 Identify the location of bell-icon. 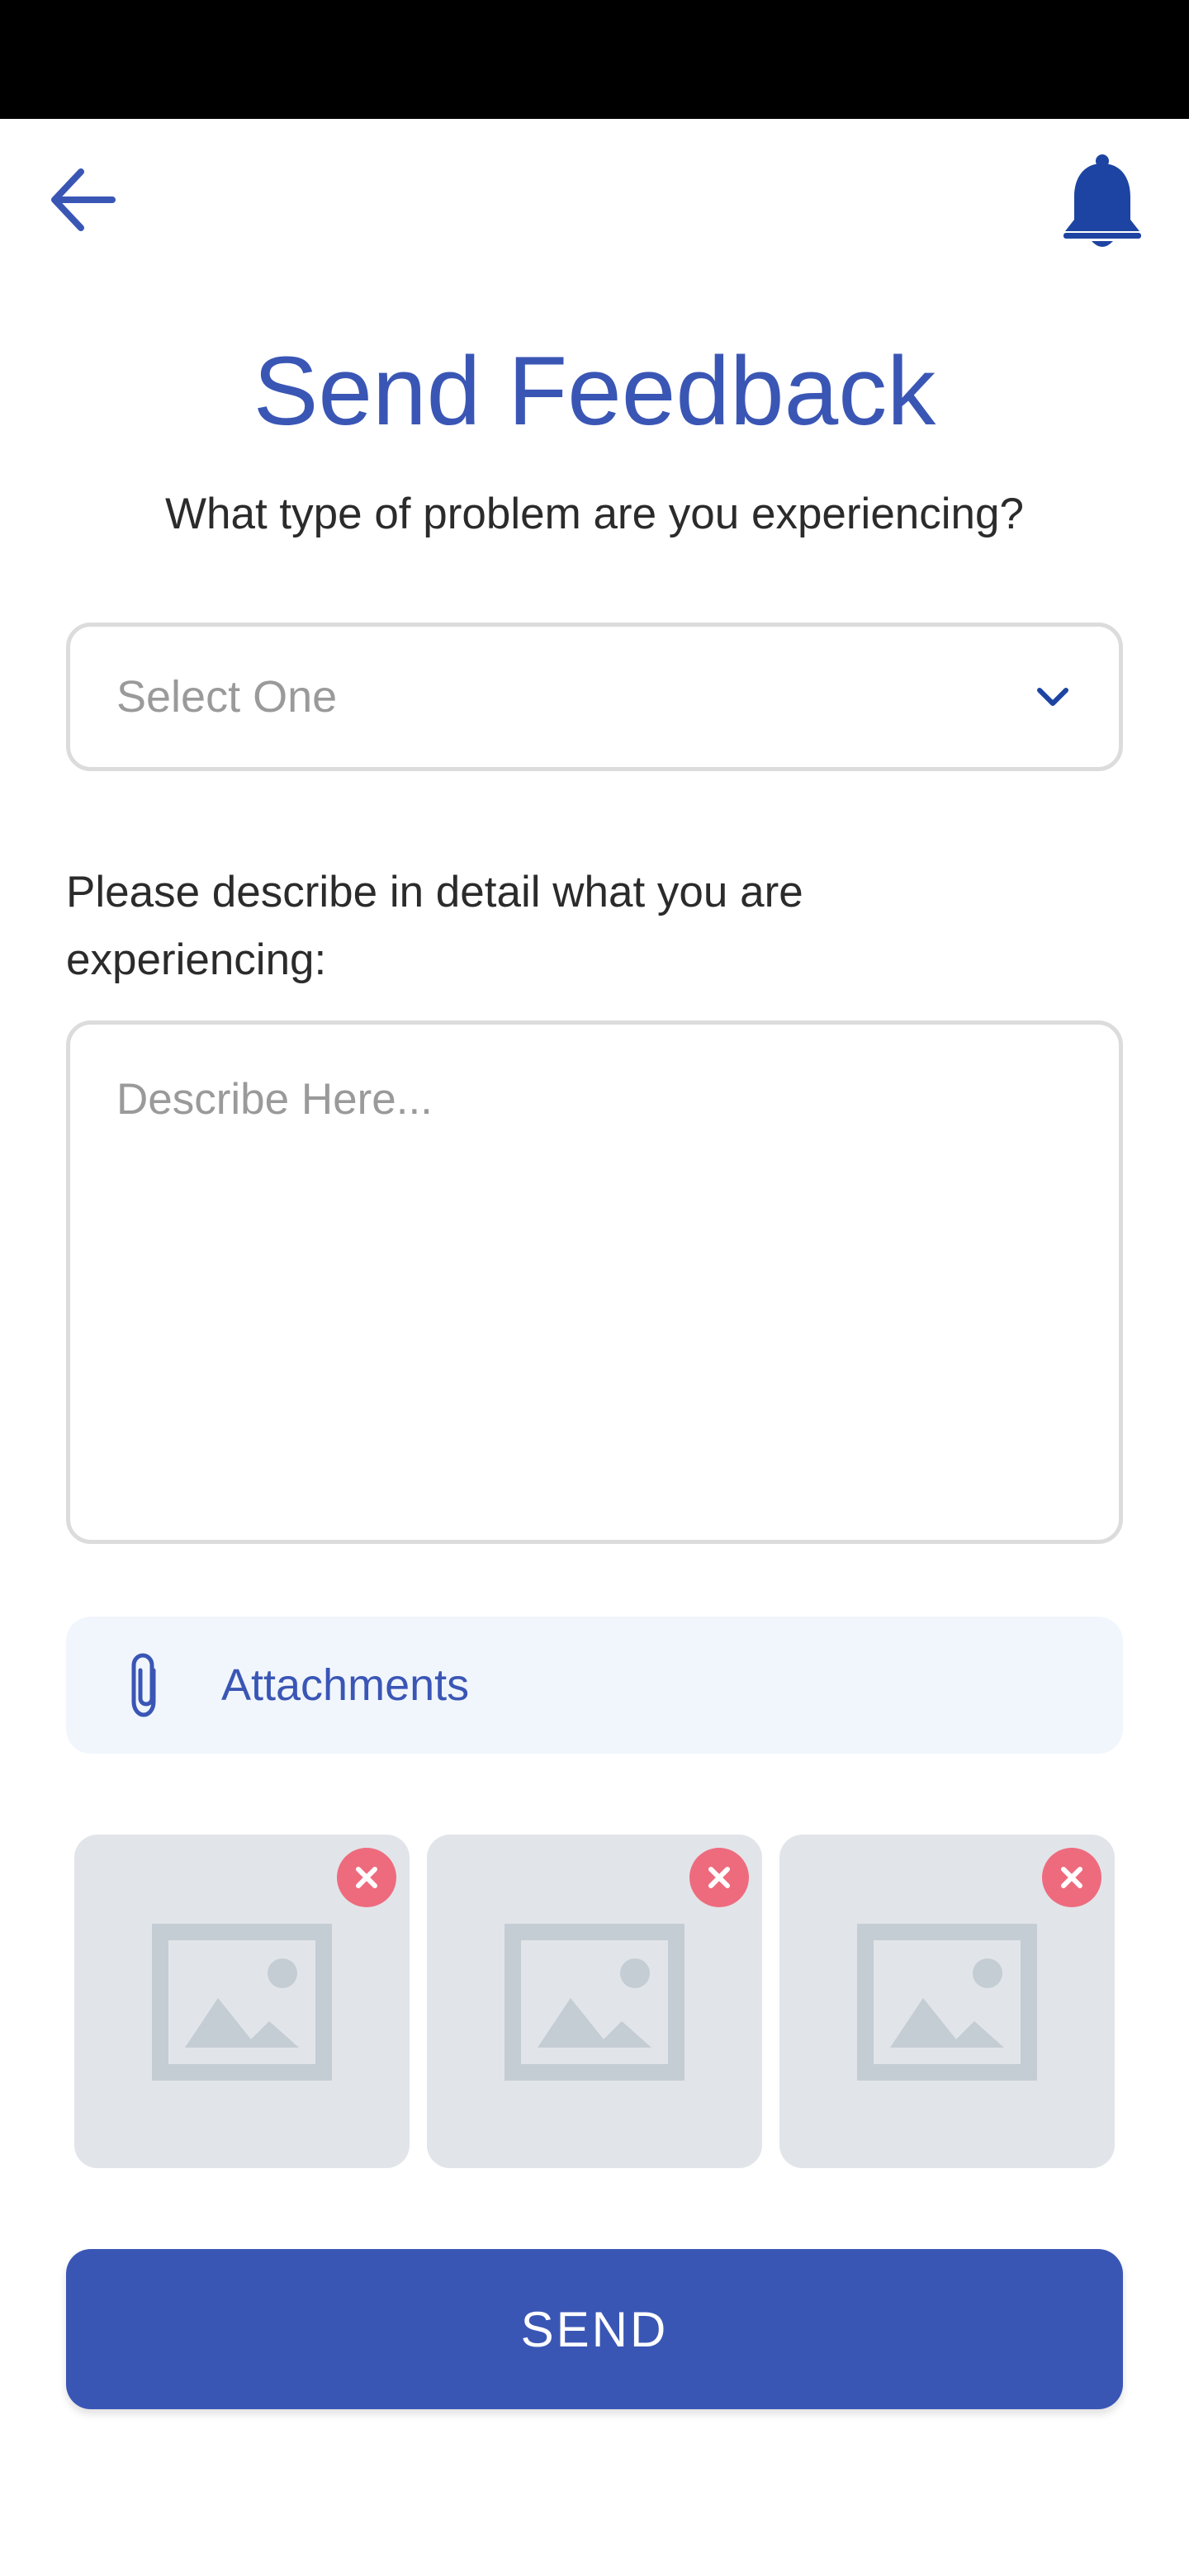
(1102, 200).